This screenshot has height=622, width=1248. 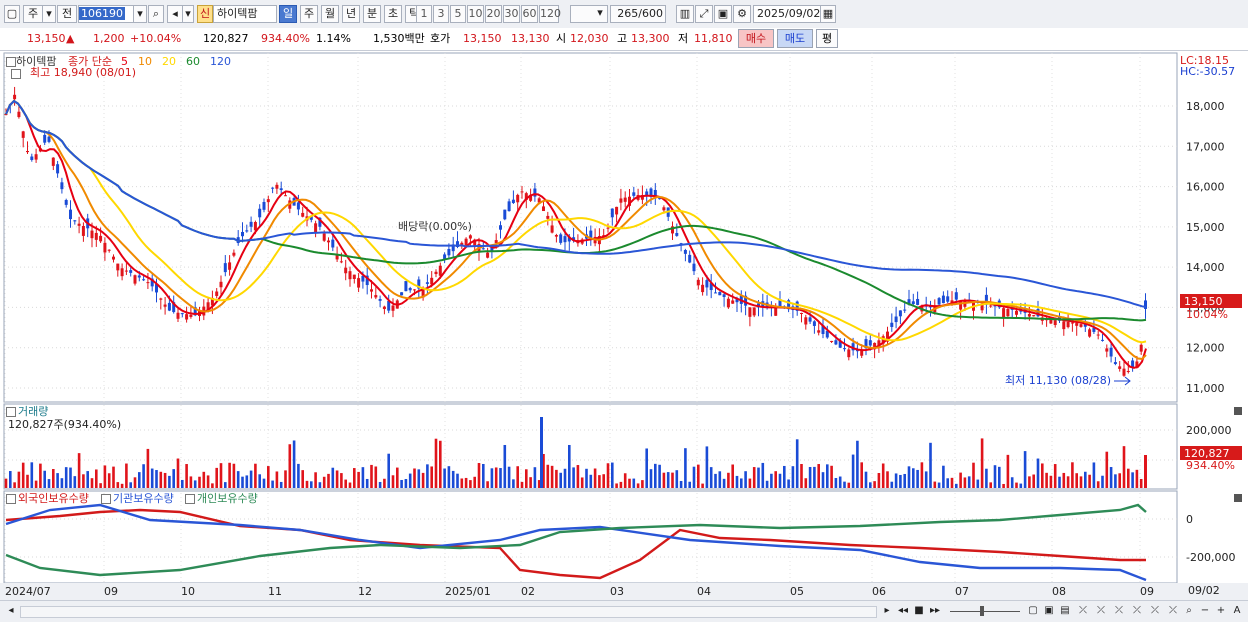 What do you see at coordinates (1237, 611) in the screenshot?
I see `auto-scale-icon: A` at bounding box center [1237, 611].